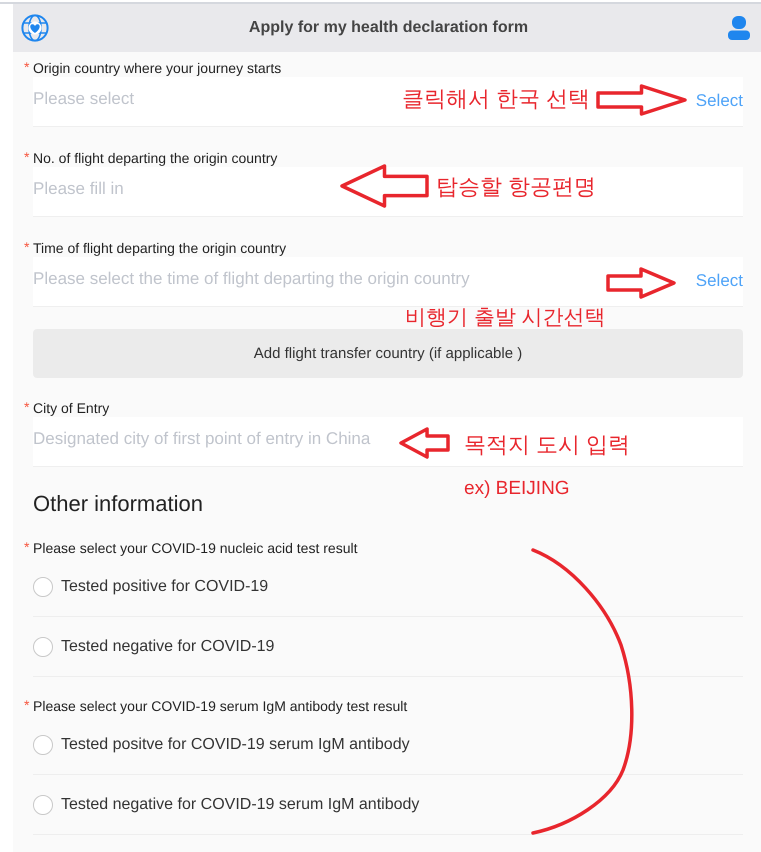 This screenshot has width=761, height=852. What do you see at coordinates (505, 317) in the screenshot?
I see `annotation-note: 비행기 출발 시간선택` at bounding box center [505, 317].